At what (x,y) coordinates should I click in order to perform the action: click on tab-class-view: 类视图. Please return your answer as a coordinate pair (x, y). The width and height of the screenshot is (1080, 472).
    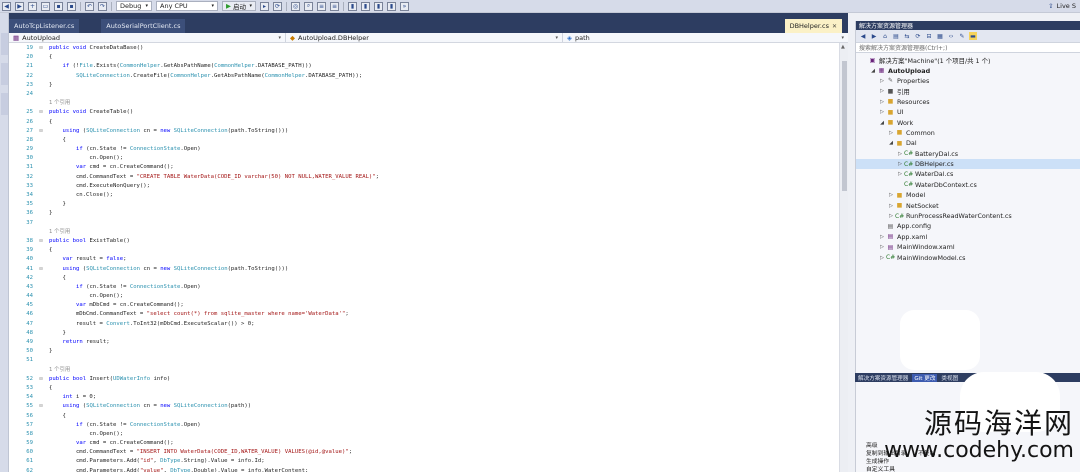
    Looking at the image, I should click on (949, 378).